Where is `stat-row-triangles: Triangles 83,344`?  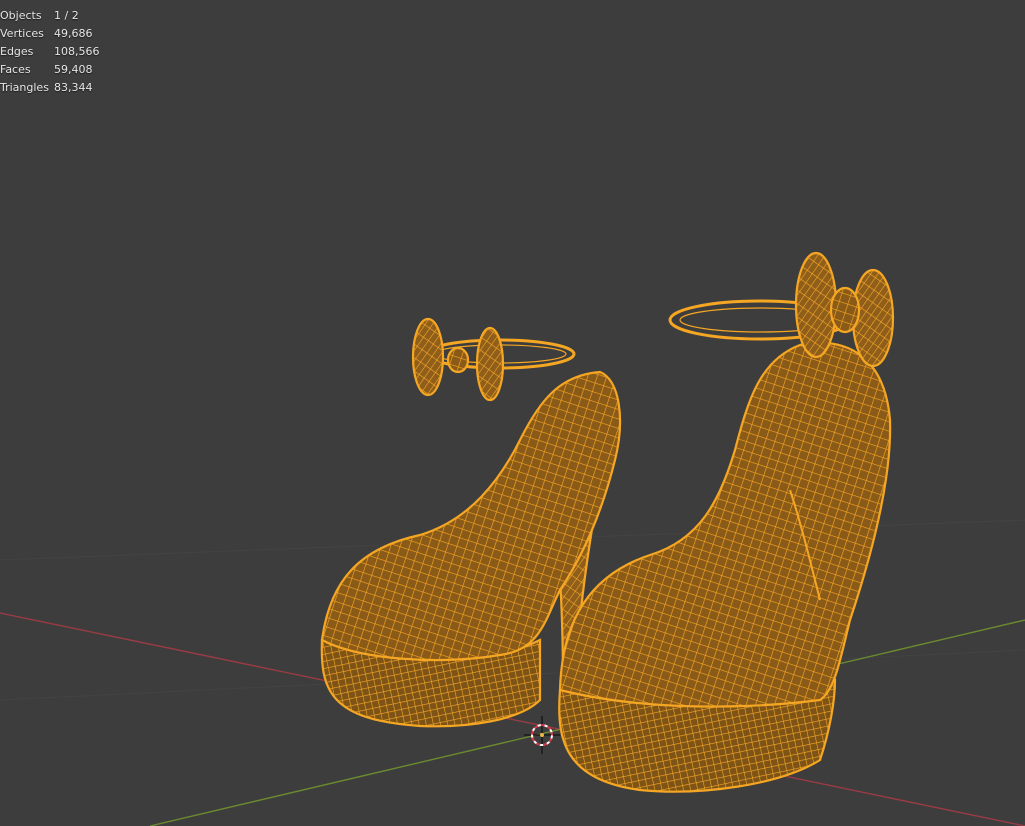
stat-row-triangles: Triangles 83,344 is located at coordinates (50, 88).